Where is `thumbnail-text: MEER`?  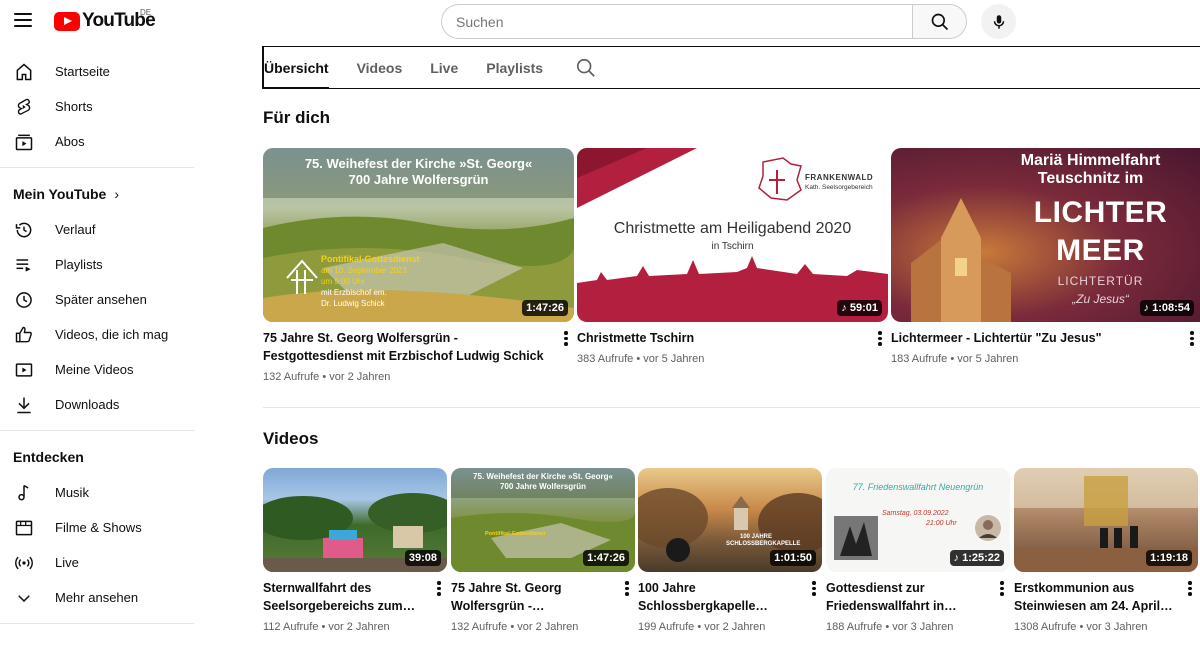
thumbnail-text: MEER is located at coordinates (1100, 250).